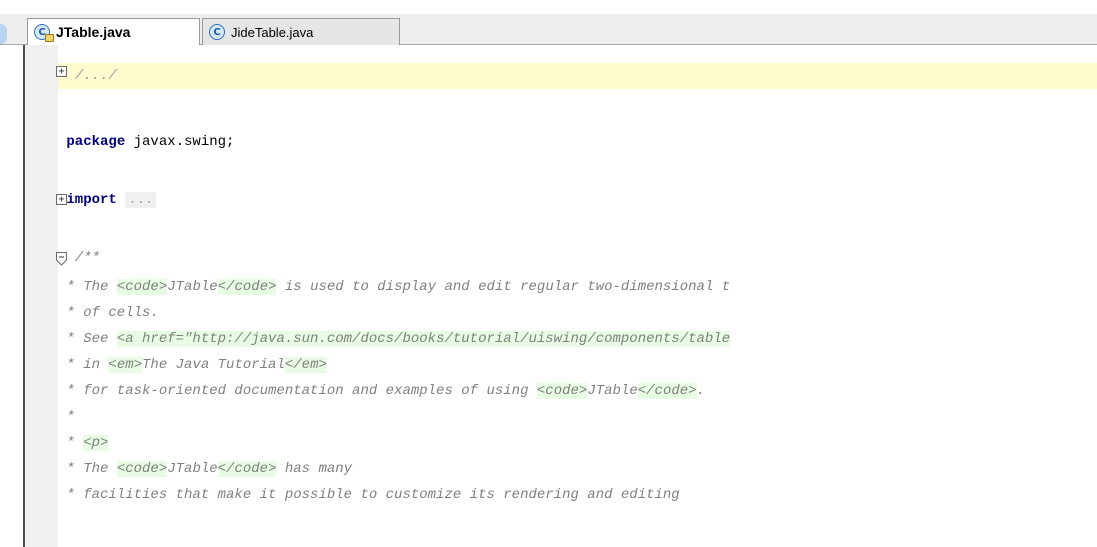 This screenshot has width=1097, height=547. I want to click on tab-bar-top-area, so click(548, 7).